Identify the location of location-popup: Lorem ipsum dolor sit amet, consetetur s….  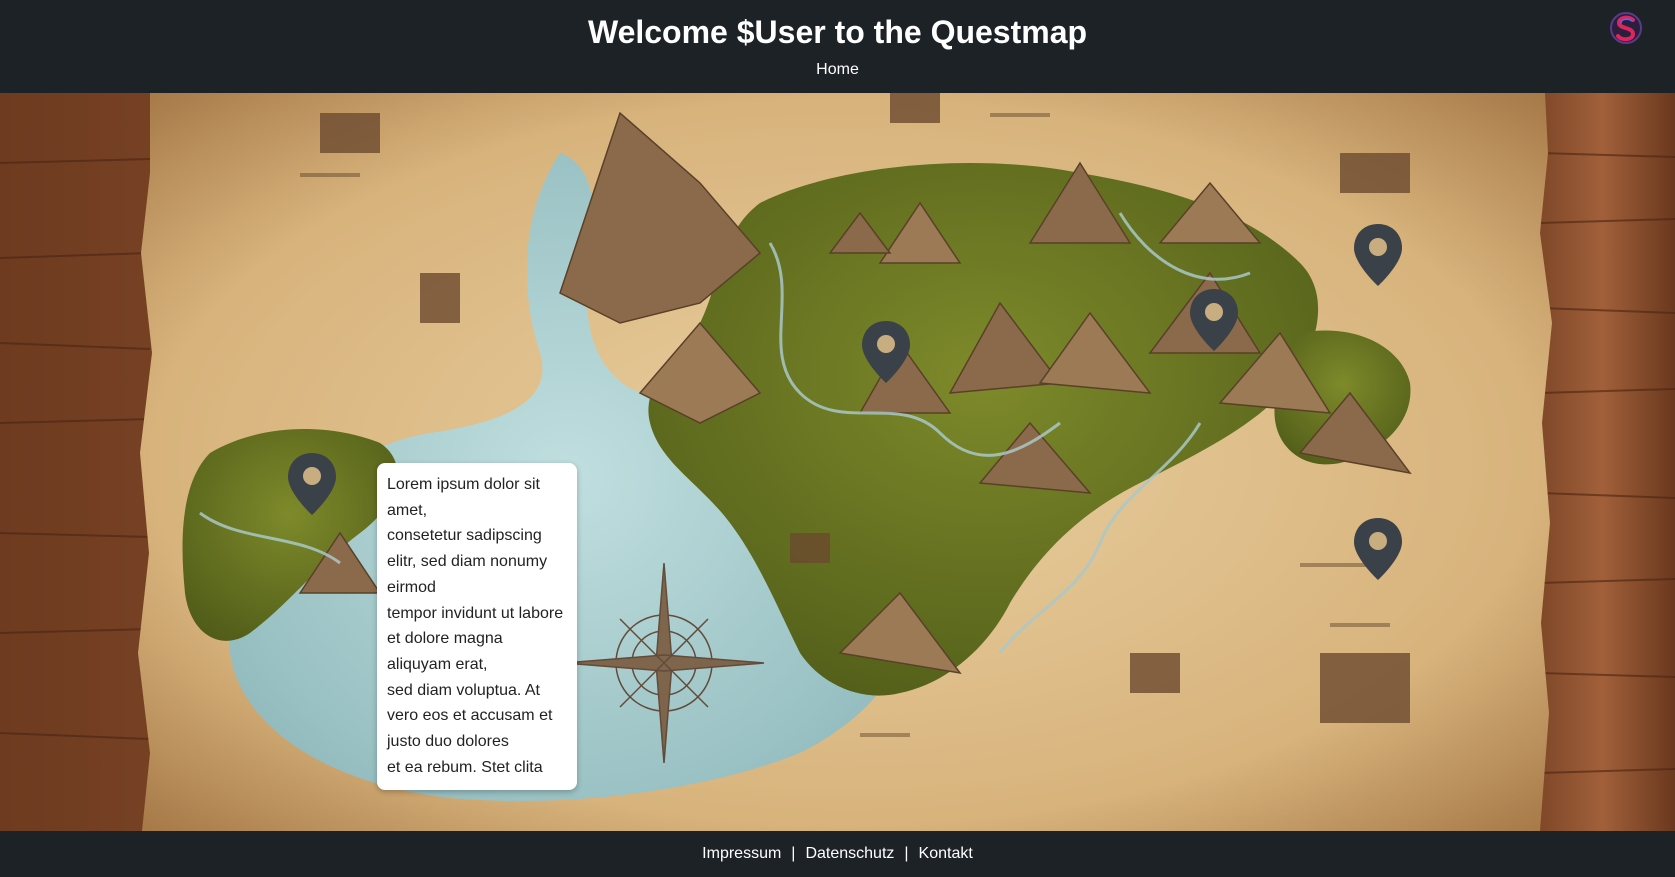
(477, 626).